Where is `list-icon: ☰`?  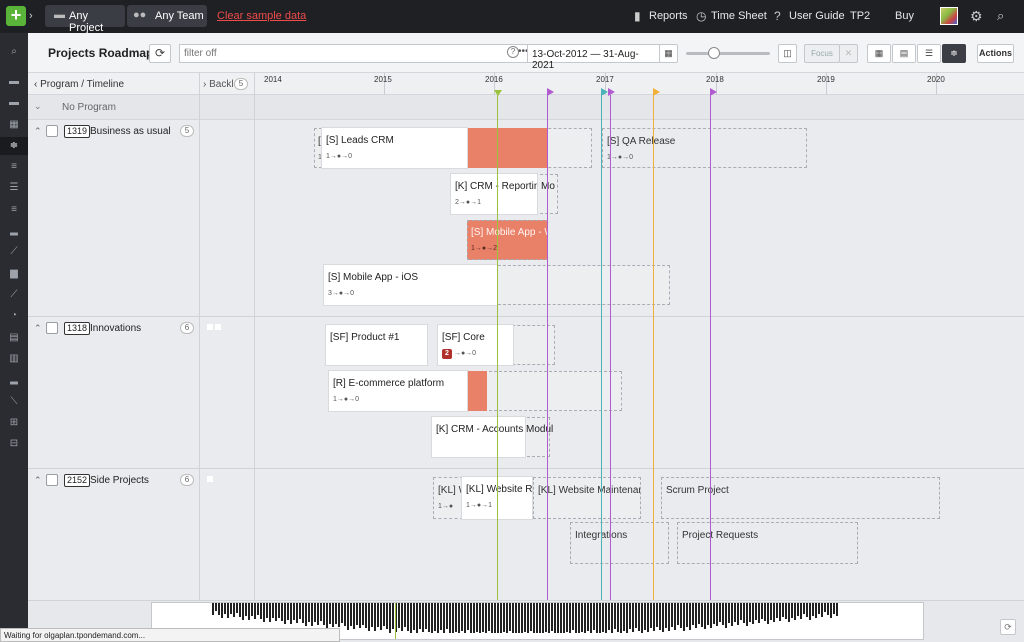 list-icon: ☰ is located at coordinates (14, 188).